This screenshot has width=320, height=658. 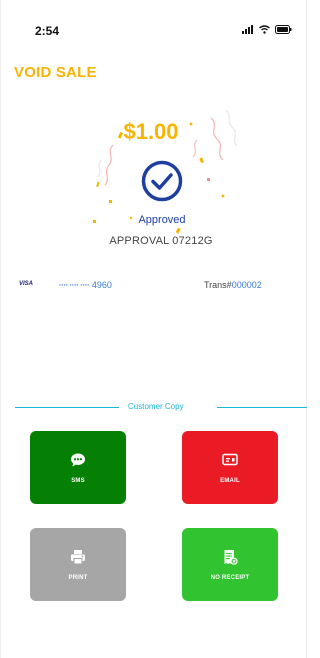 What do you see at coordinates (159, 287) in the screenshot?
I see `card-row: VISA **** **** **** 4960 Trans#000002` at bounding box center [159, 287].